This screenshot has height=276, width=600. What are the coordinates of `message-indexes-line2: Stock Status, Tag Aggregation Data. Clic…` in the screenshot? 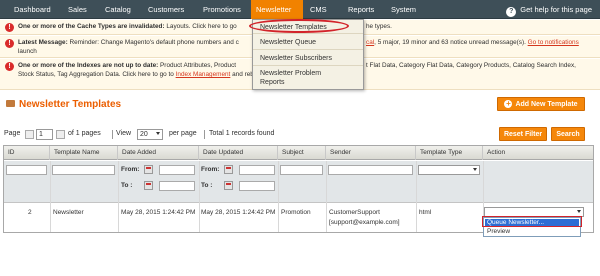 It's located at (96, 74).